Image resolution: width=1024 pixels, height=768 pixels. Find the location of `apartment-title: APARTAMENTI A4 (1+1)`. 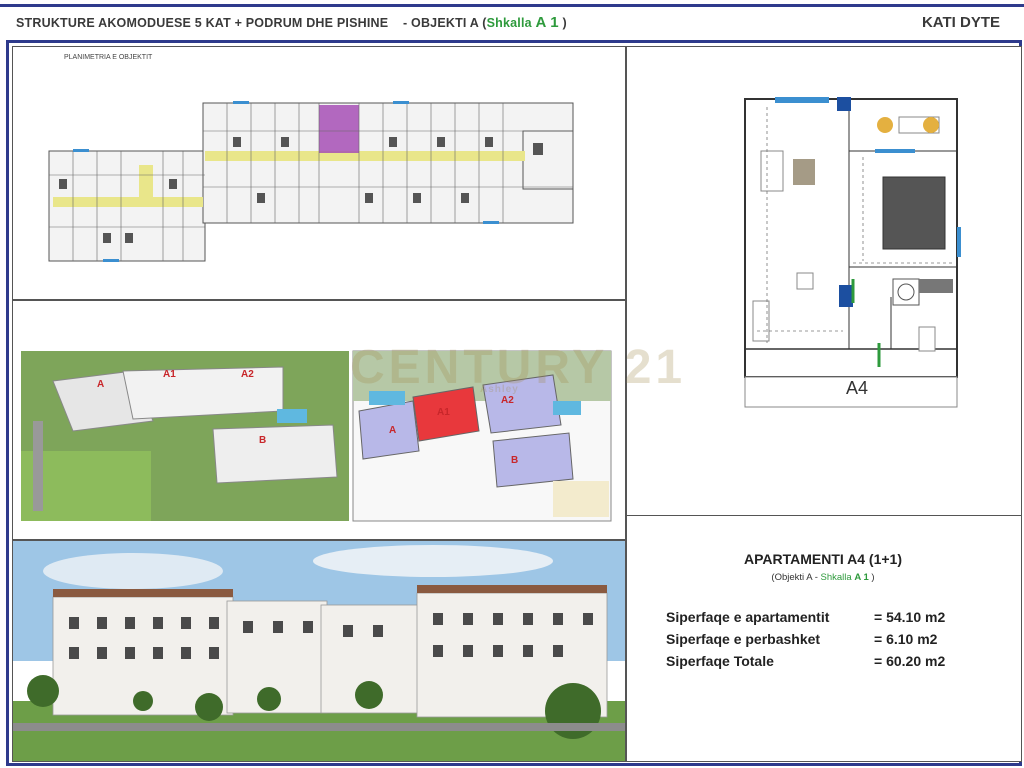

apartment-title: APARTAMENTI A4 (1+1) is located at coordinates (823, 559).